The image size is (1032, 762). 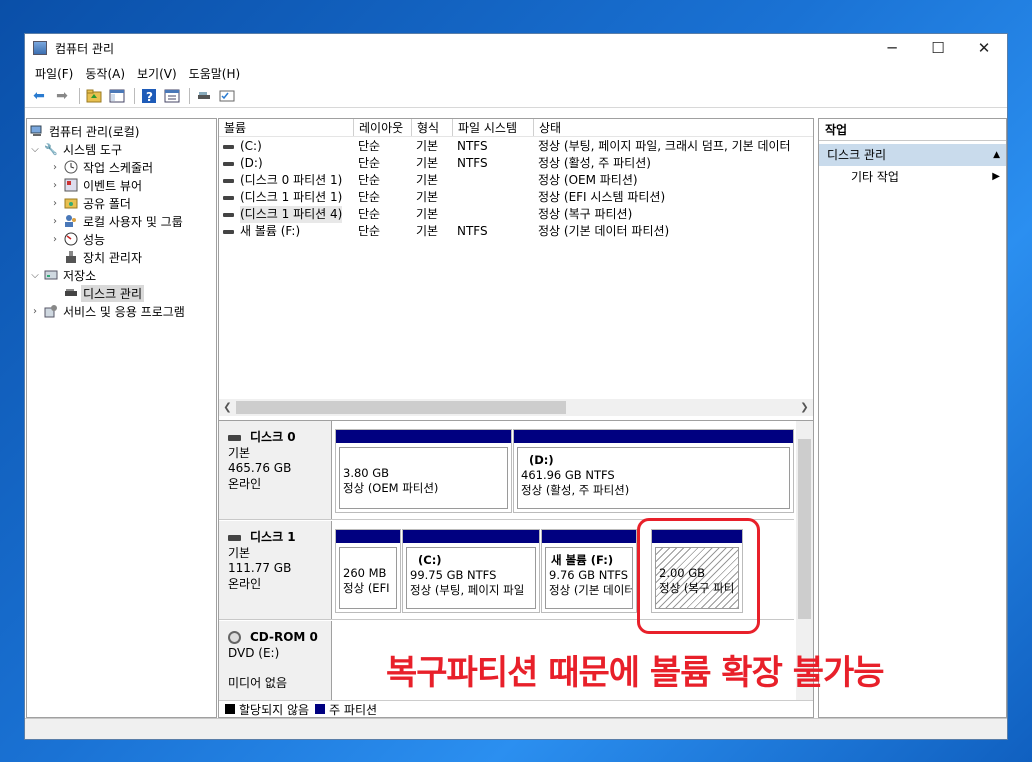 I want to click on tree-item-local-users: › 로컬 사용자 및 그룹, so click(x=121, y=221).